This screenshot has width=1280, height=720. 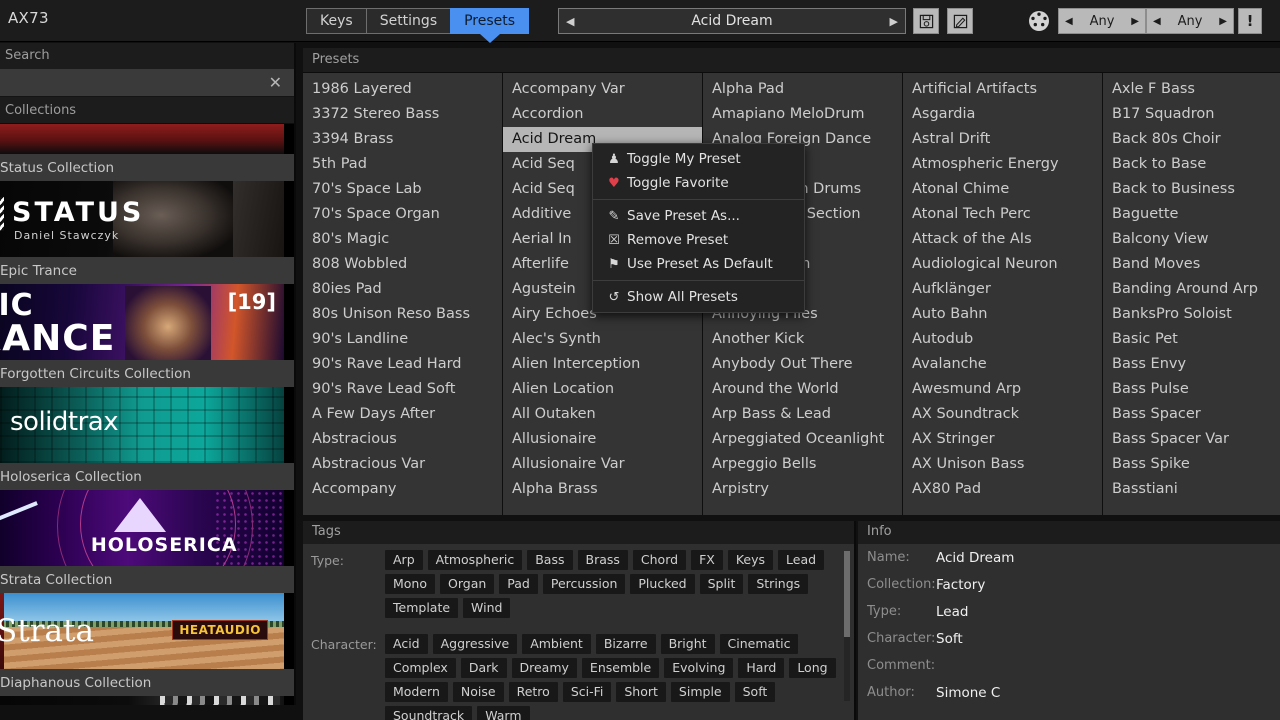 What do you see at coordinates (732, 21) in the screenshot?
I see `preset-name-field: ◀ Acid Dream ▶` at bounding box center [732, 21].